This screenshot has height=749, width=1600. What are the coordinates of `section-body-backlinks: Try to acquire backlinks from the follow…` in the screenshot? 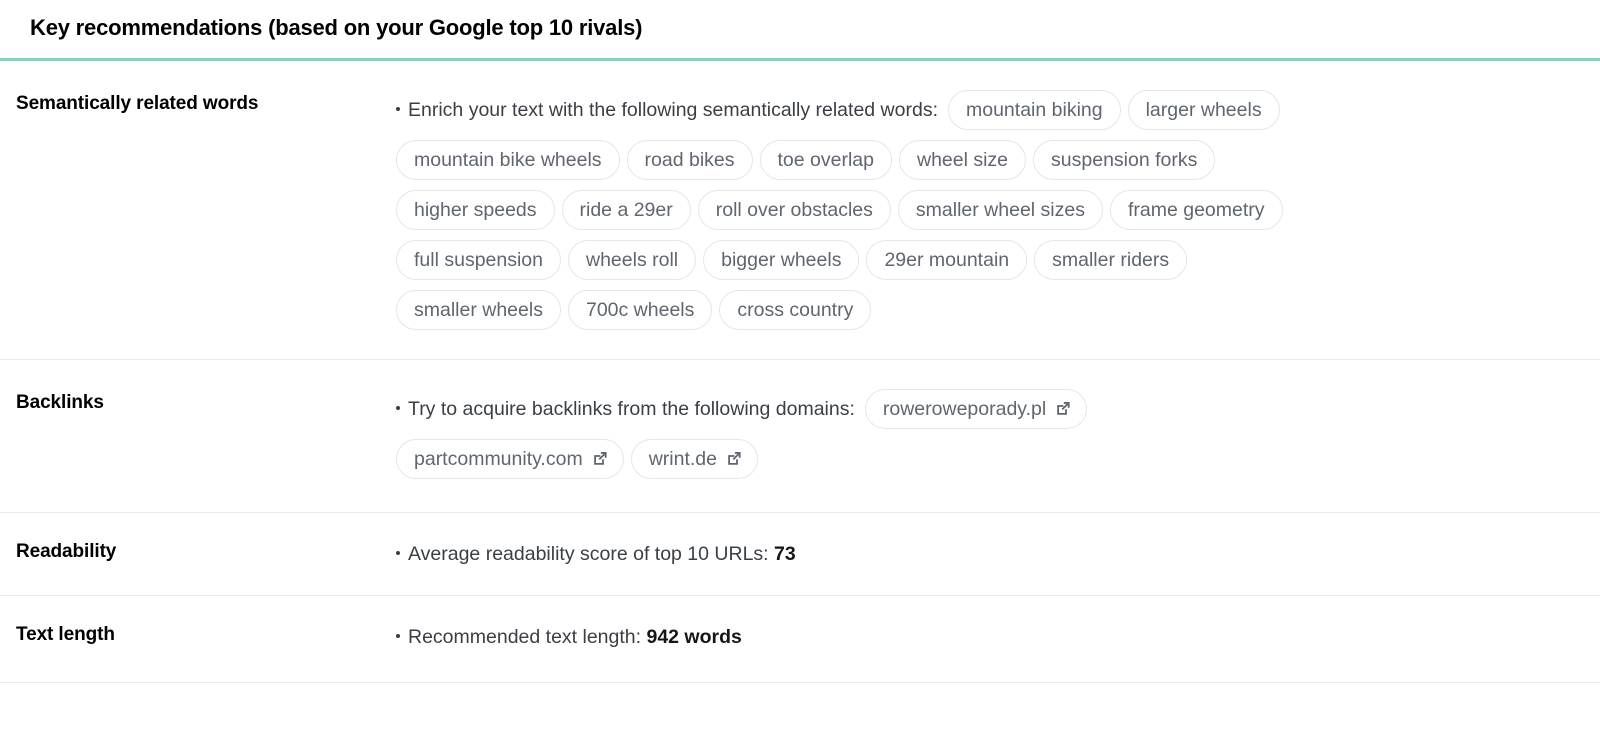 It's located at (998, 434).